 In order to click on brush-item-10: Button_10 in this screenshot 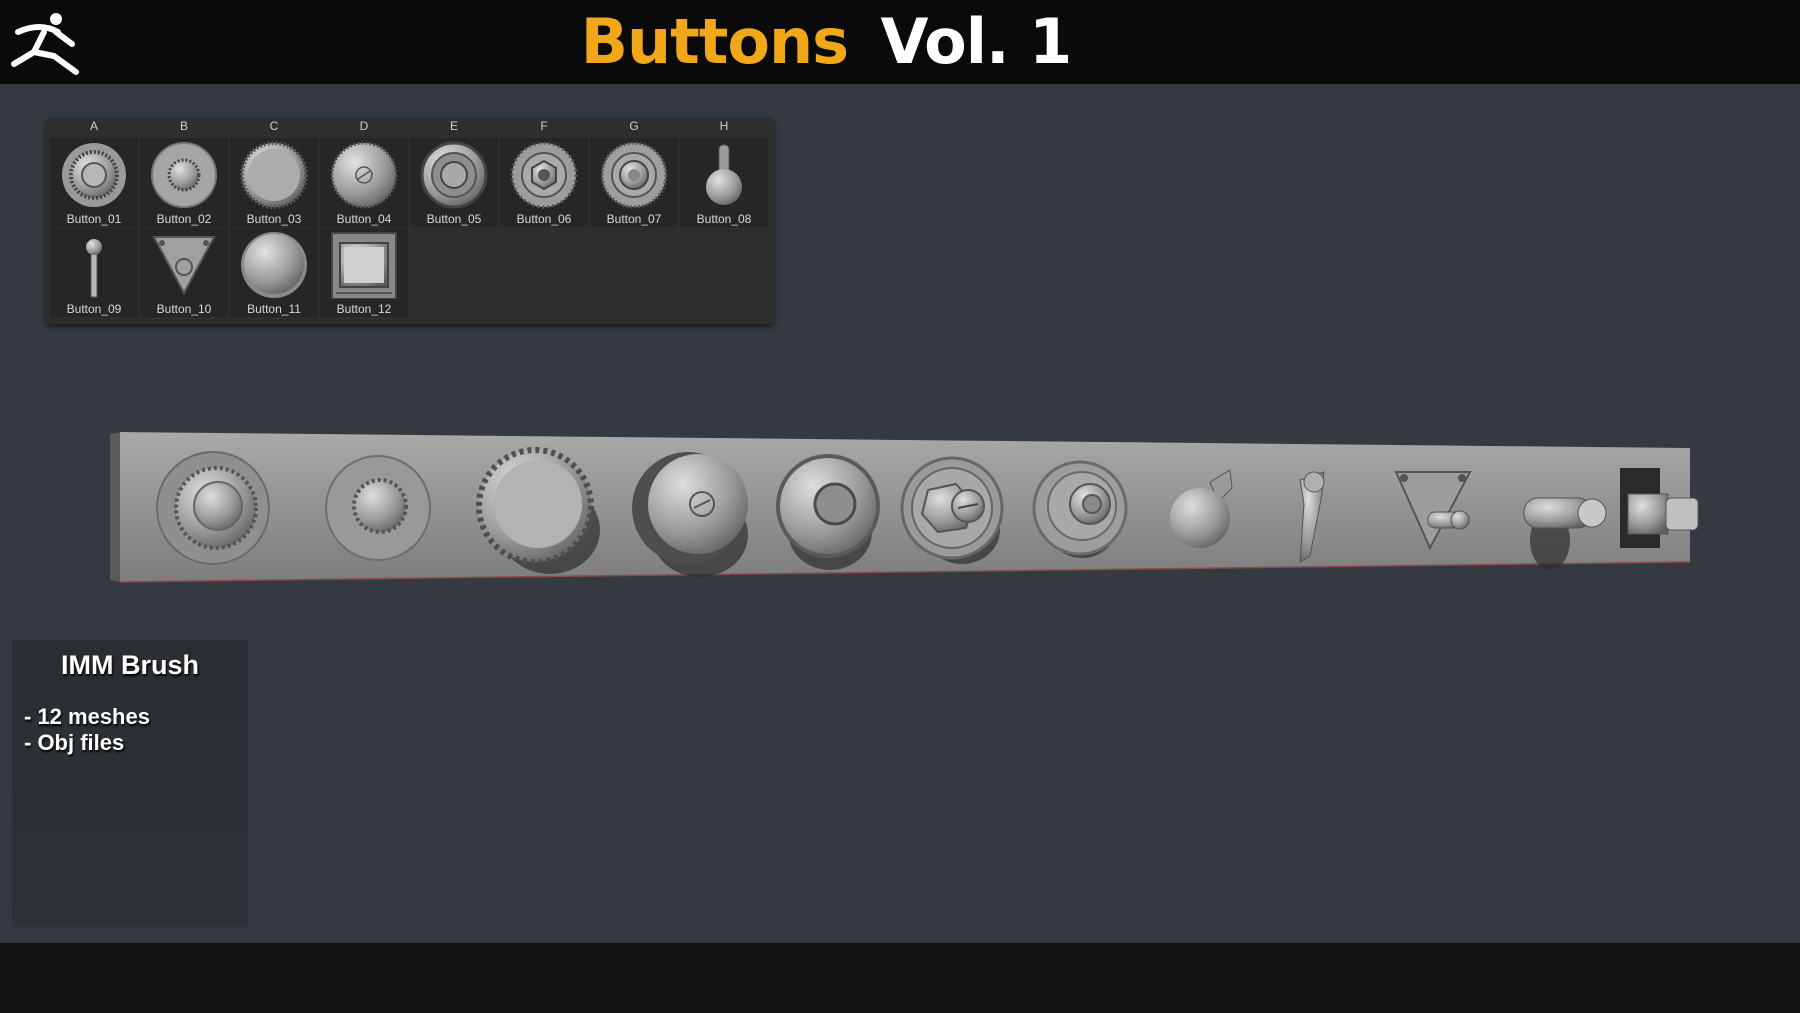, I will do `click(184, 272)`.